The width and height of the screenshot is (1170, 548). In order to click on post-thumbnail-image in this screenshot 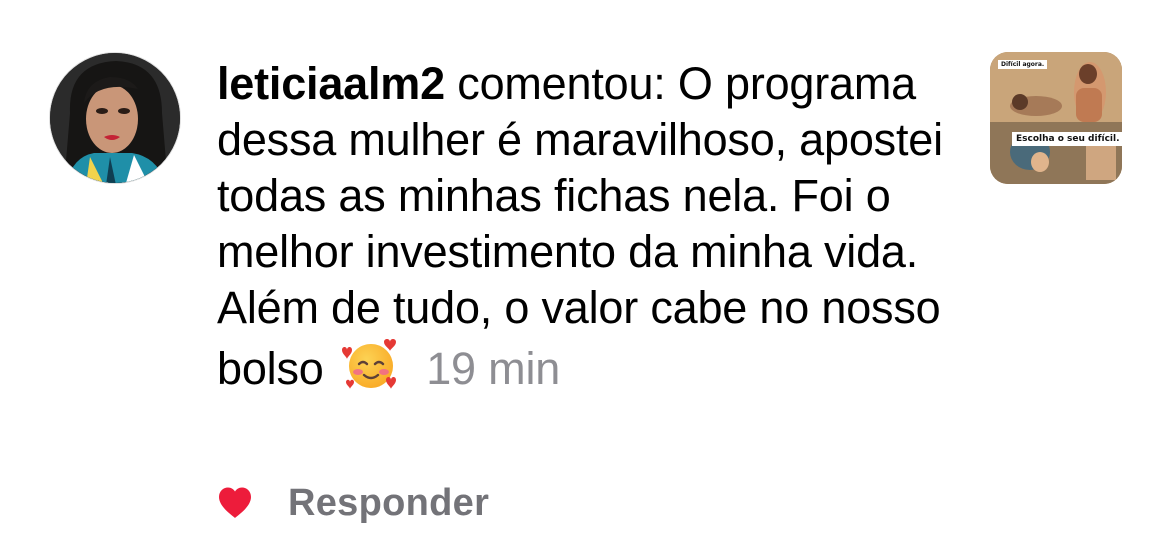, I will do `click(1056, 118)`.